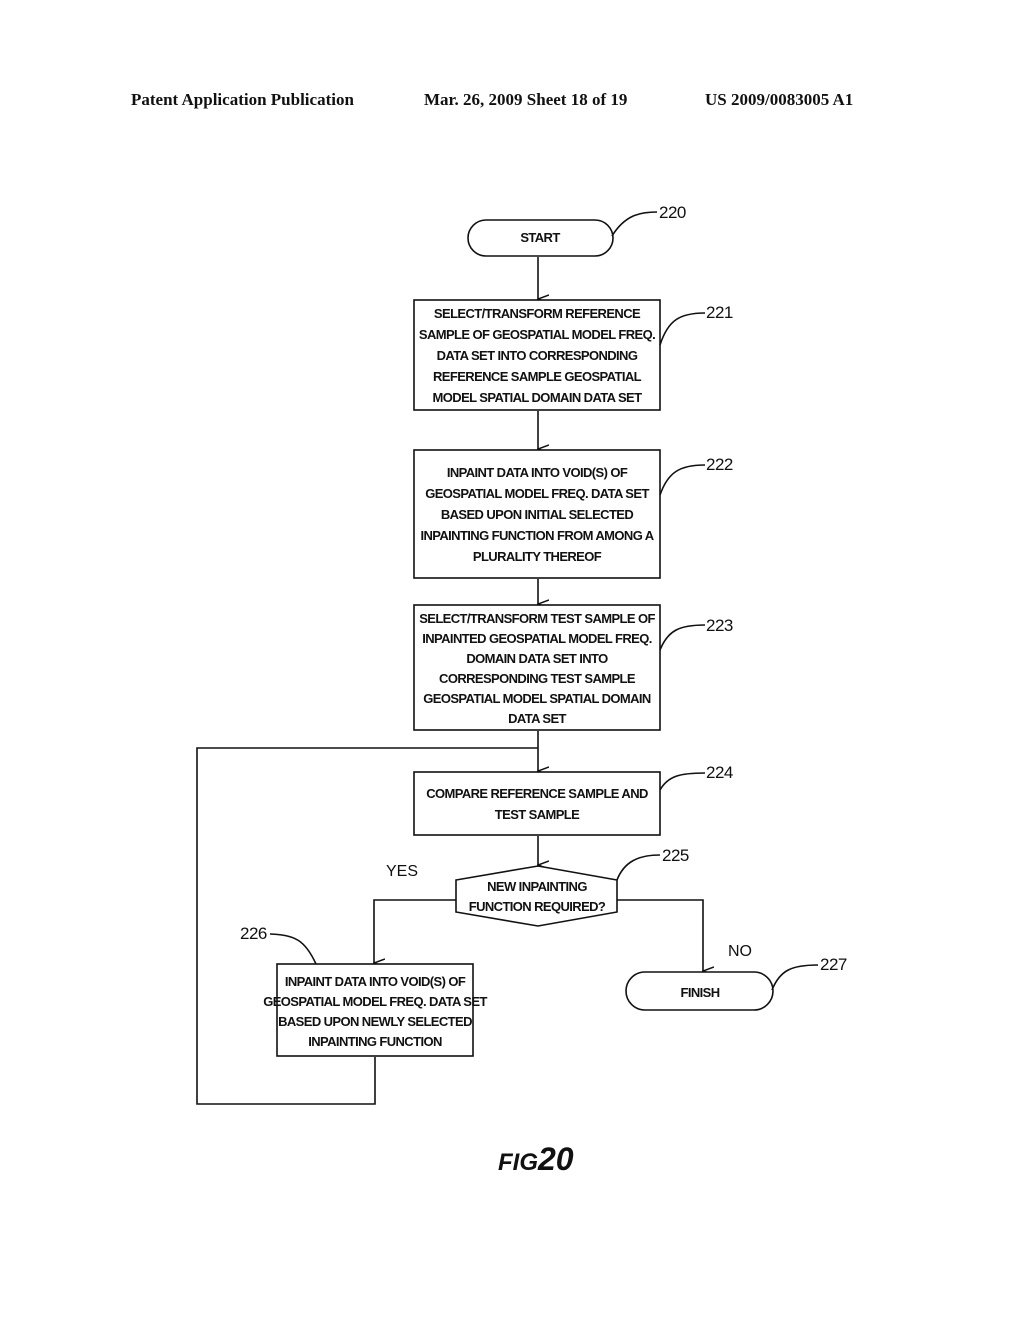  Describe the element at coordinates (537, 718) in the screenshot. I see `node-223-line: DATA SET` at that location.